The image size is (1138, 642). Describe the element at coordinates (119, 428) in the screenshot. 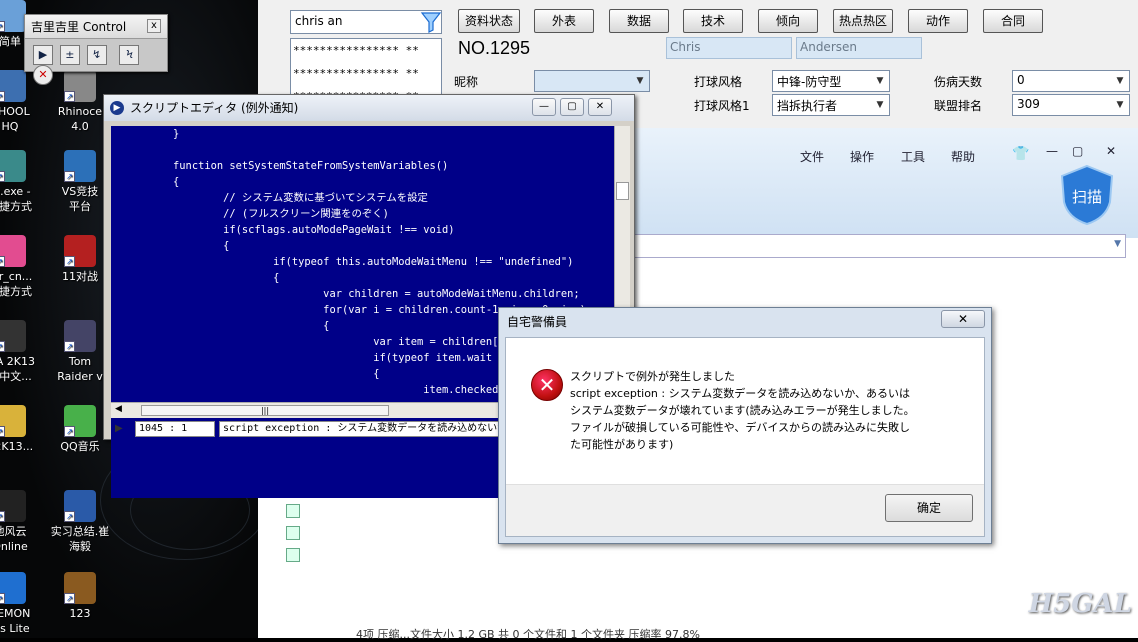

I see `run-icon: ▶` at that location.